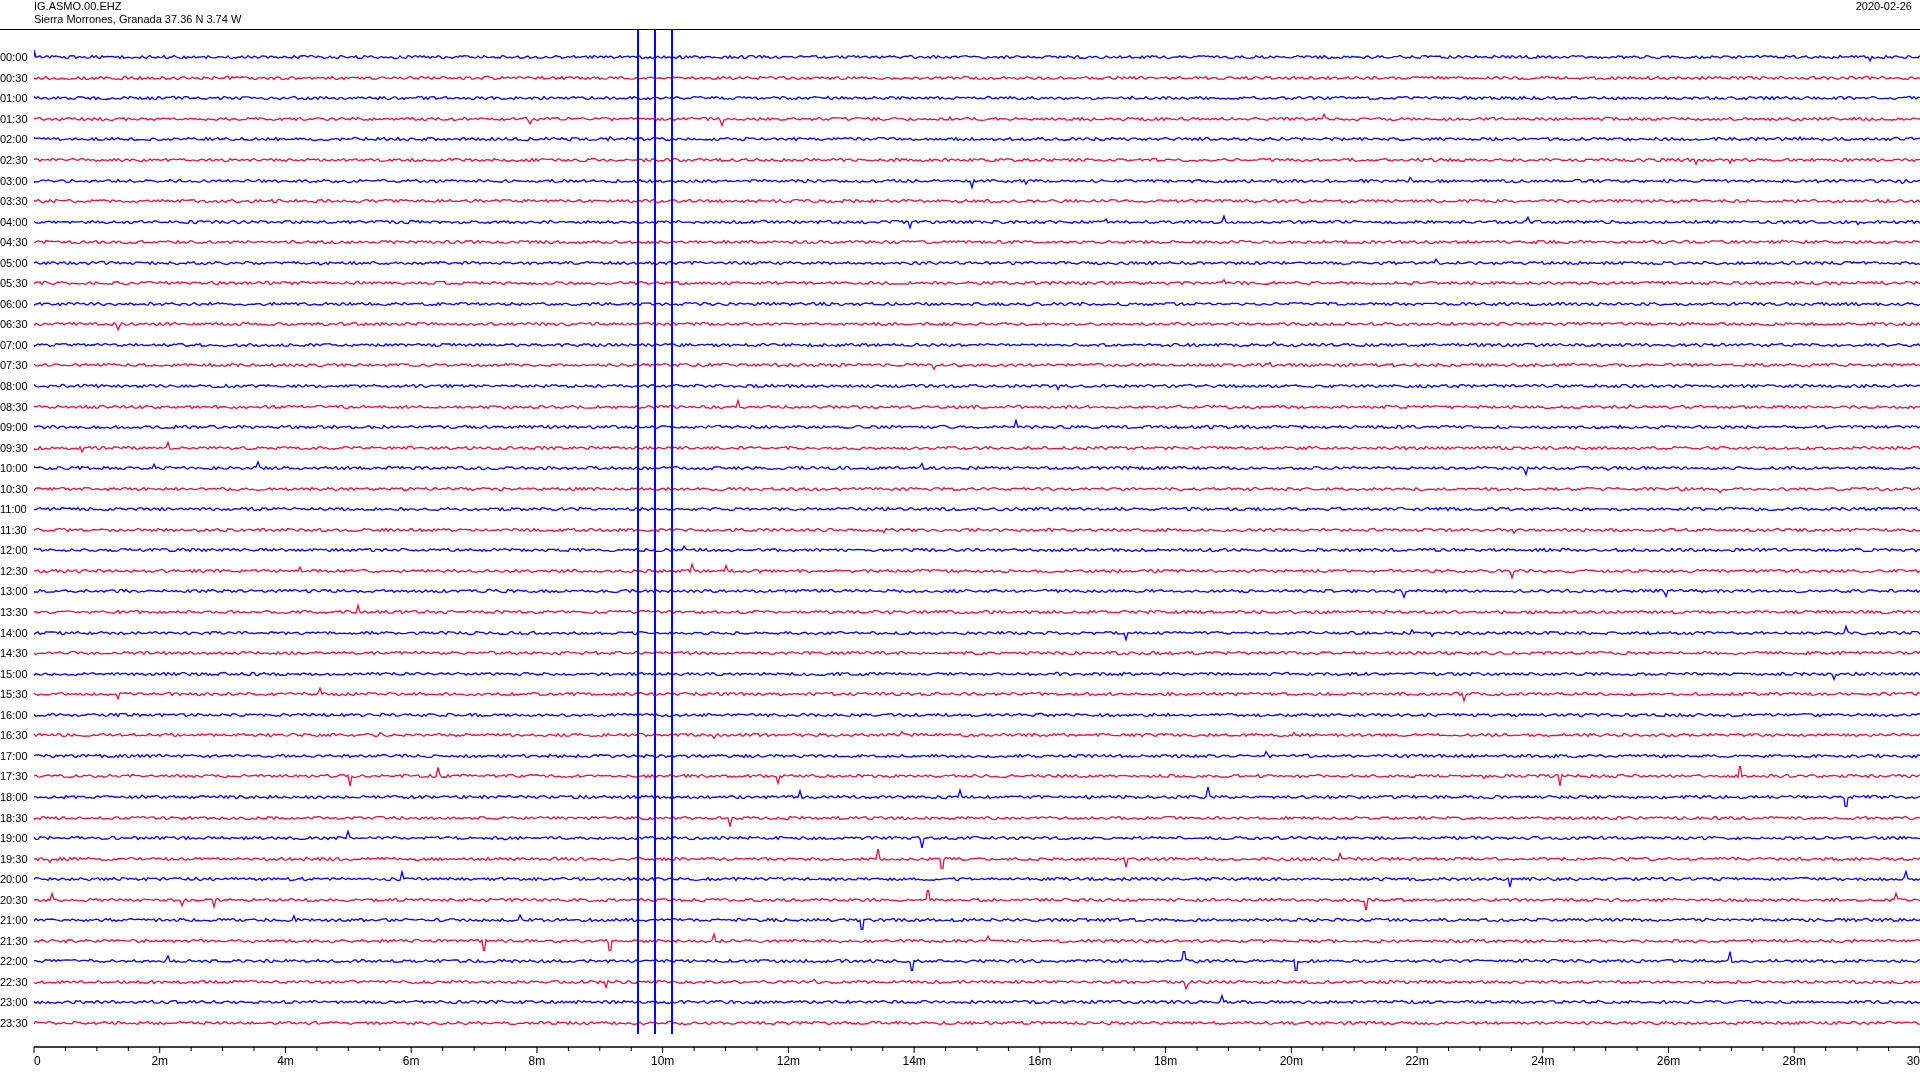  Describe the element at coordinates (14, 550) in the screenshot. I see `time-label: 12:00` at that location.